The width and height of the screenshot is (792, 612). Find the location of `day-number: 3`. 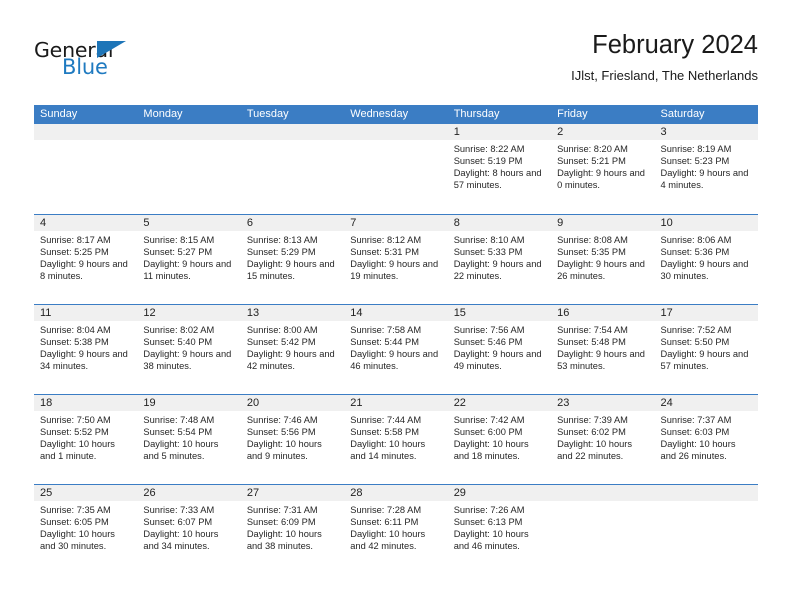

day-number: 3 is located at coordinates (706, 132).